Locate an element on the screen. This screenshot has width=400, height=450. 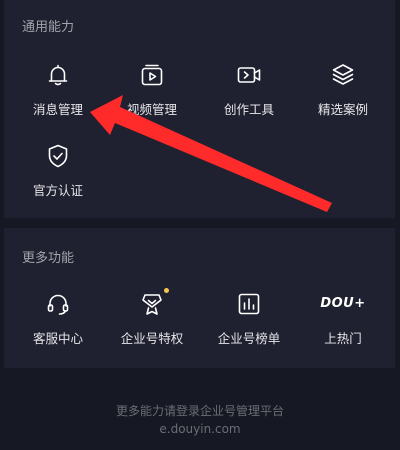
bell-icon is located at coordinates (58, 75).